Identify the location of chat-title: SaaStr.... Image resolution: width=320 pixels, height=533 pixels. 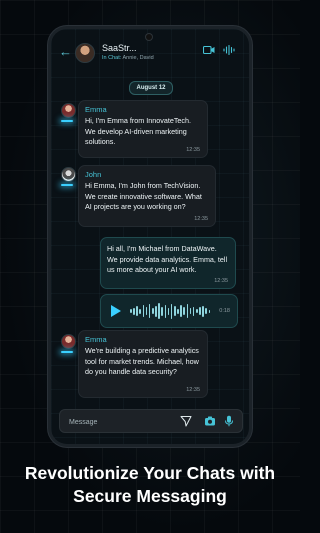
(142, 48).